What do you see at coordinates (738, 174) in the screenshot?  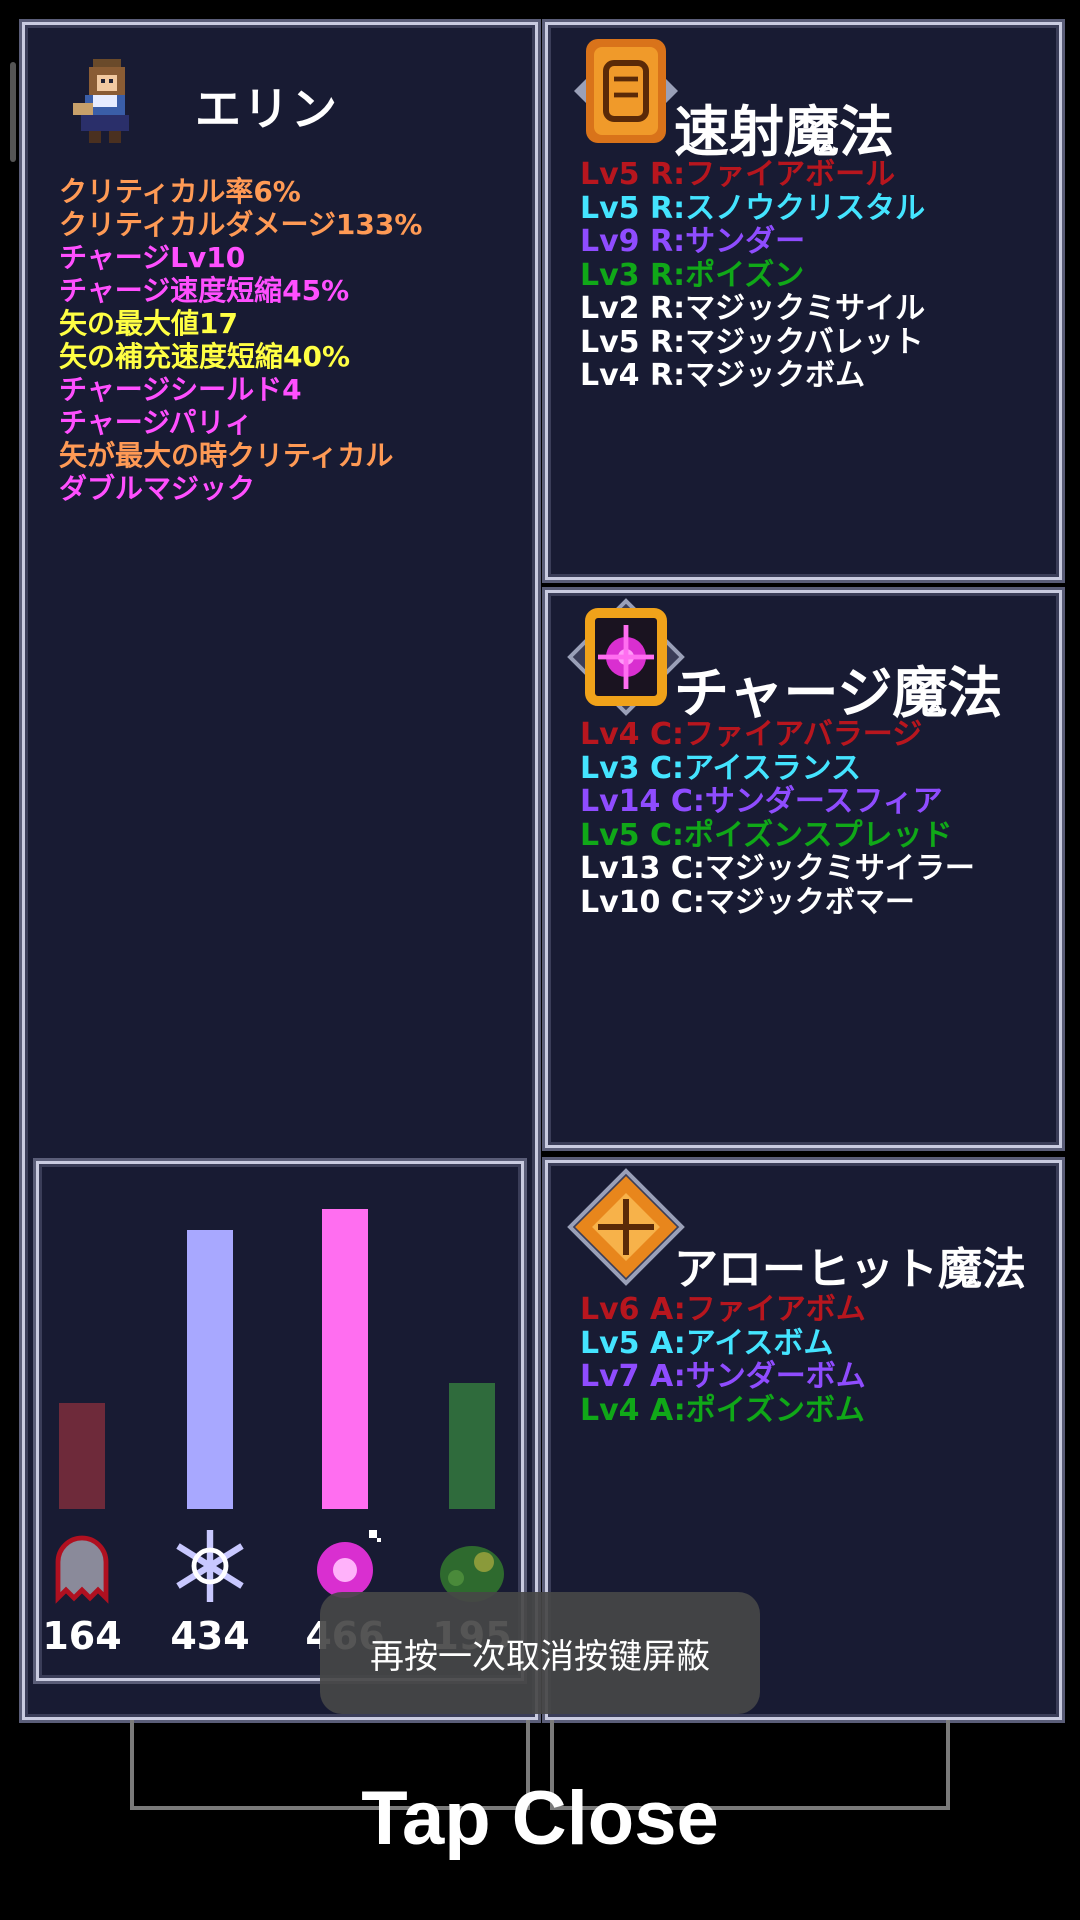 I see `rapid-magic-item: Lv5 R:ファイアボール` at bounding box center [738, 174].